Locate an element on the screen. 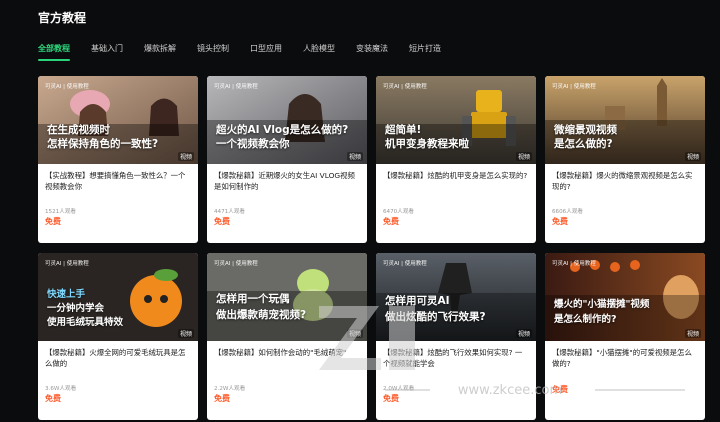  card-title: 【爆款秘籍】如何制作会动的"毛绒萌宠" is located at coordinates (280, 352).